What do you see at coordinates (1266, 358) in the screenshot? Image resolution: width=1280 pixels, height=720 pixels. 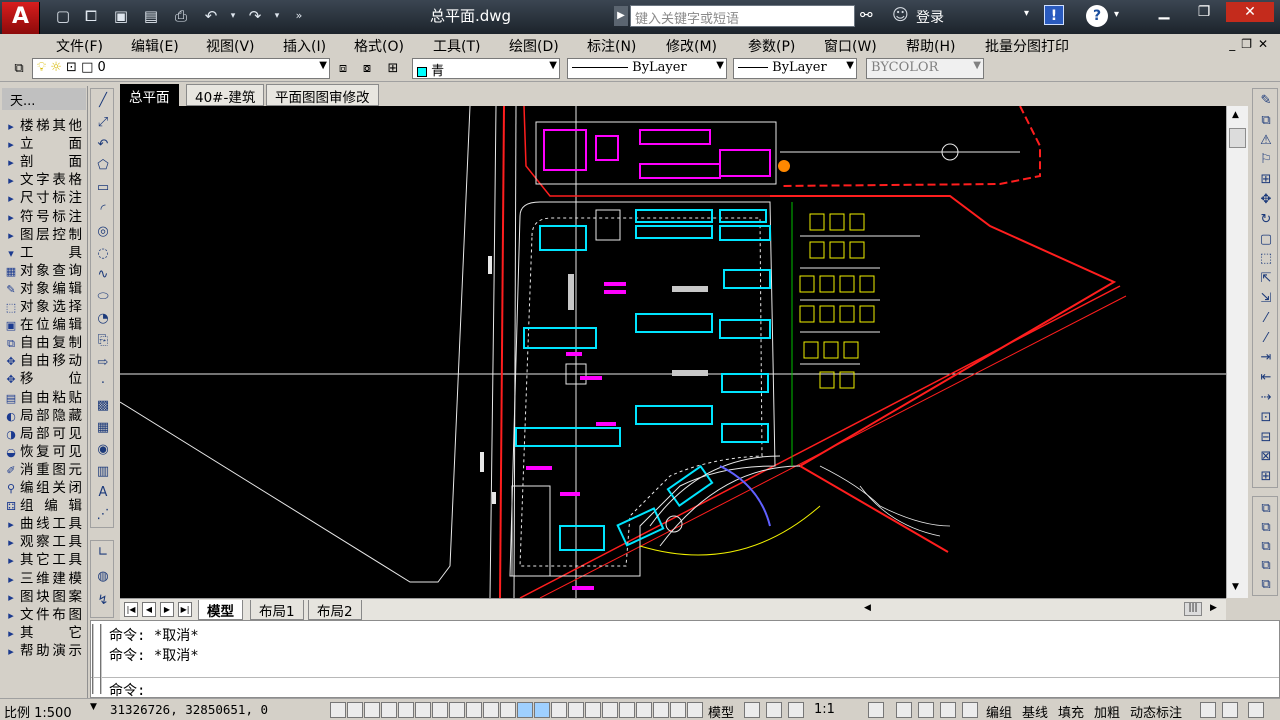 I see `tool-icon: ⇥` at bounding box center [1266, 358].